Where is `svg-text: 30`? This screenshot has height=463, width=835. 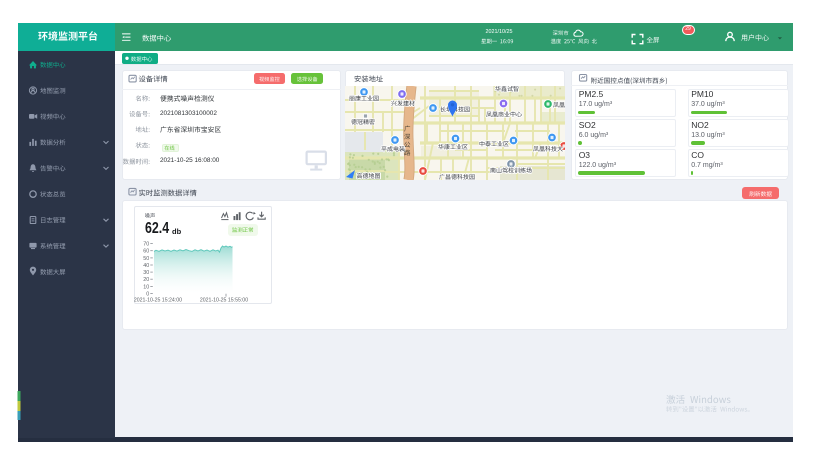 svg-text: 30 is located at coordinates (146, 273).